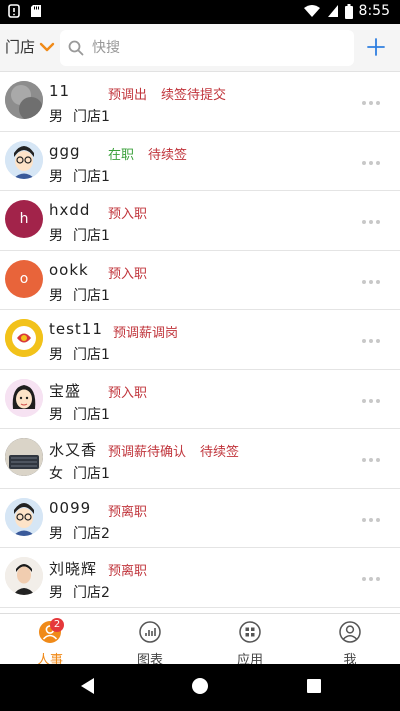 The image size is (400, 711). What do you see at coordinates (79, 533) in the screenshot?
I see `employee-meta: 男门店2` at bounding box center [79, 533].